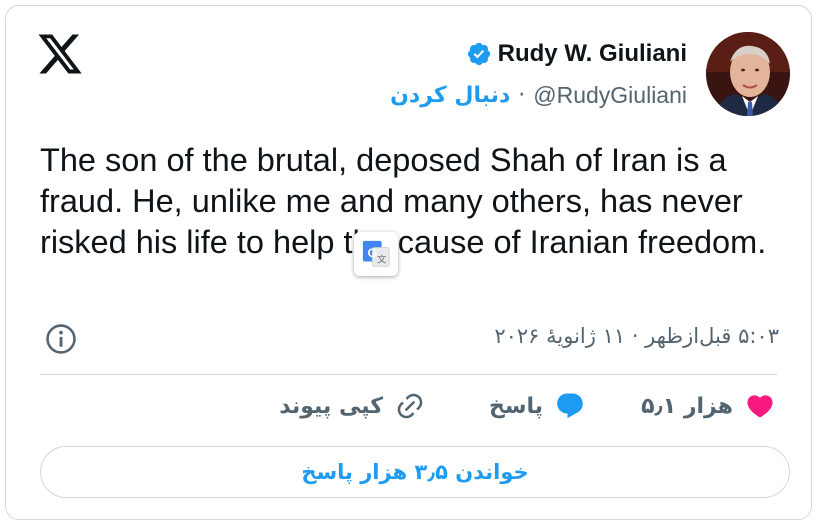 The width and height of the screenshot is (819, 527). What do you see at coordinates (61, 339) in the screenshot?
I see `info-icon` at bounding box center [61, 339].